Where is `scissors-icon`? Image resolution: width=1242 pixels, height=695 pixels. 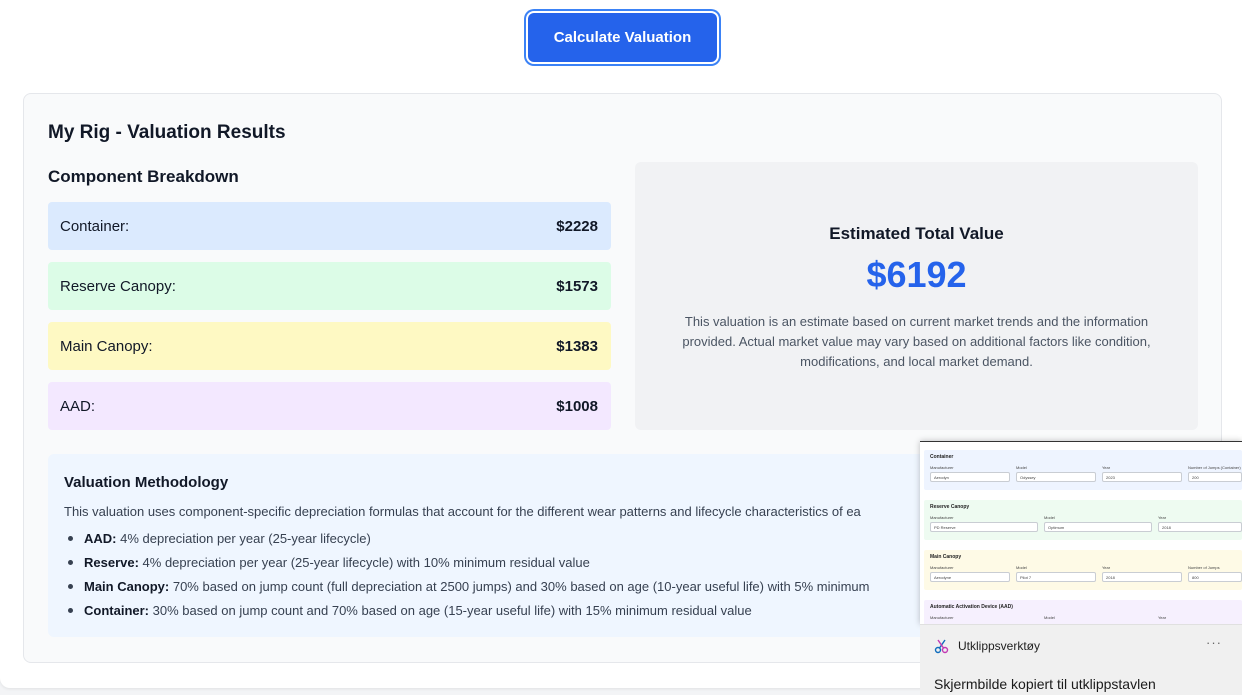 scissors-icon is located at coordinates (941, 646).